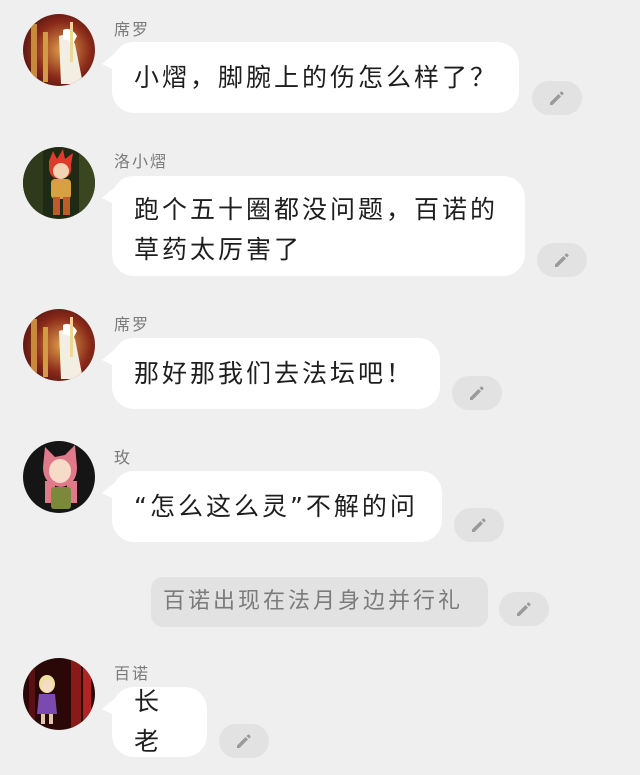 This screenshot has width=640, height=775. I want to click on message-bubble: 小熠，脚腕上的伤怎么样了？, so click(310, 77).